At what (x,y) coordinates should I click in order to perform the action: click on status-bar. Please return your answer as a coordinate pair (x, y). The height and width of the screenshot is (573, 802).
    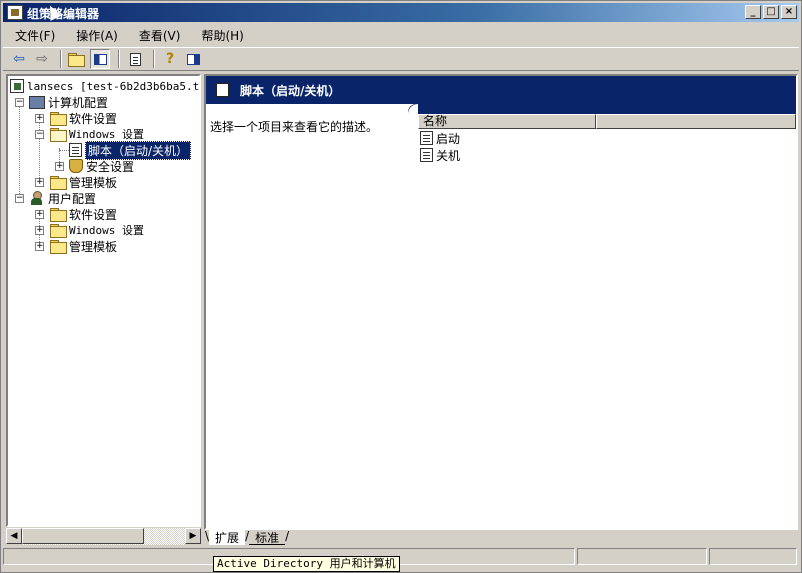
    Looking at the image, I should click on (401, 557).